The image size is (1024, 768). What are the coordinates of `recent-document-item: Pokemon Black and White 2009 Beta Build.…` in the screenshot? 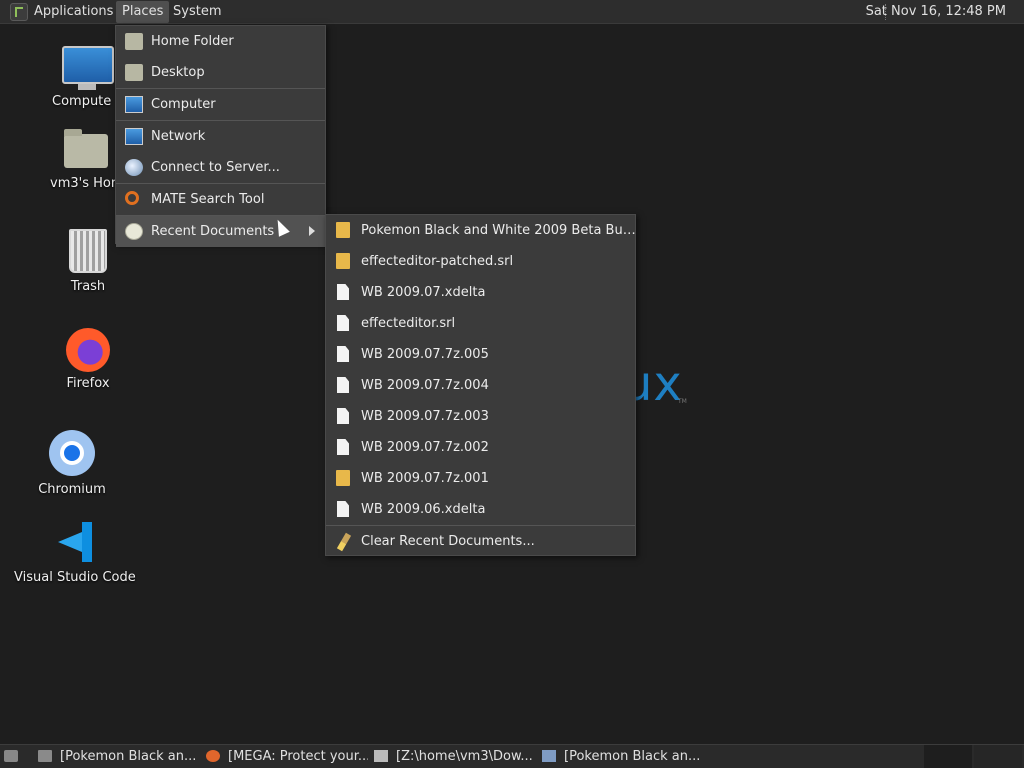 It's located at (481, 230).